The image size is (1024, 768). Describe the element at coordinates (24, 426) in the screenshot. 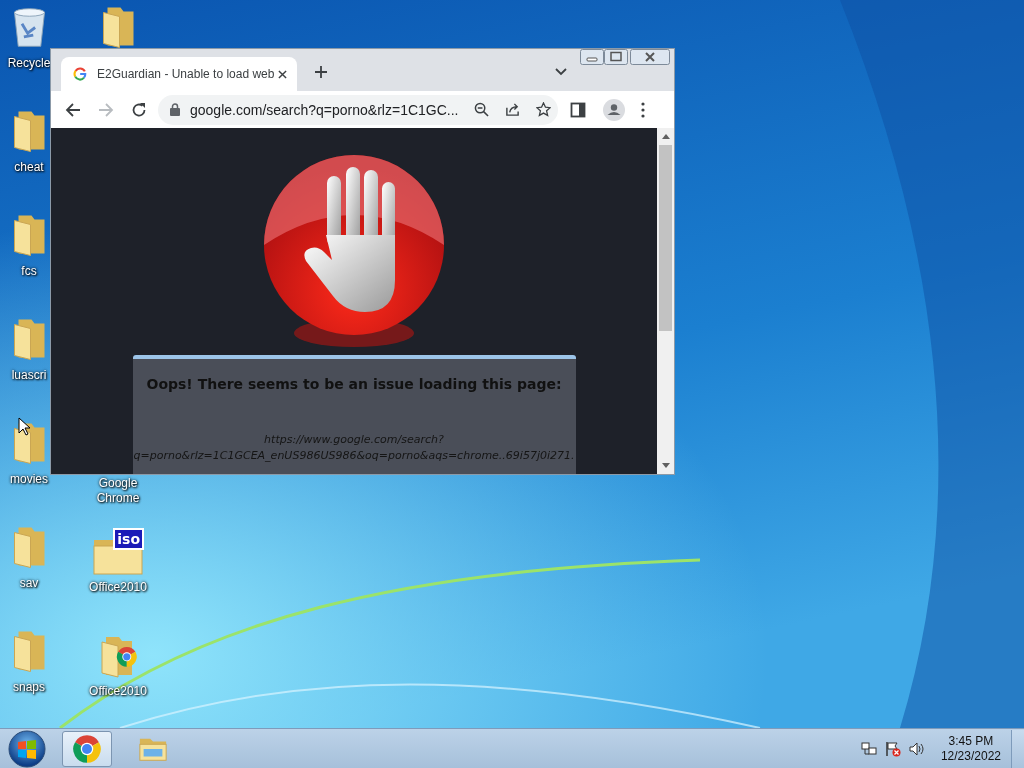

I see `mouse-pointer-icon` at that location.